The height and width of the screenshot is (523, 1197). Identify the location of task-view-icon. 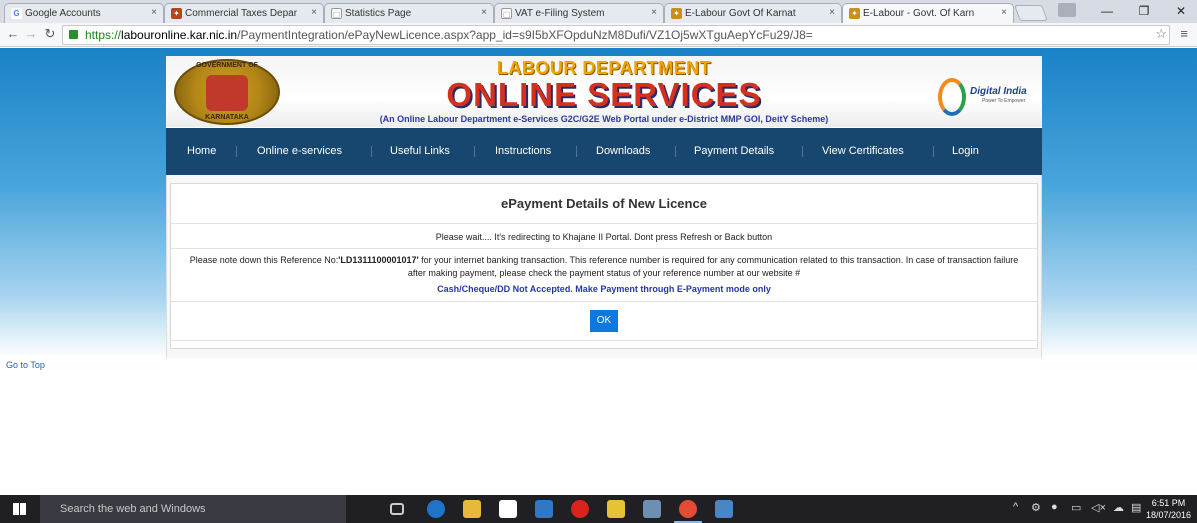
(397, 509).